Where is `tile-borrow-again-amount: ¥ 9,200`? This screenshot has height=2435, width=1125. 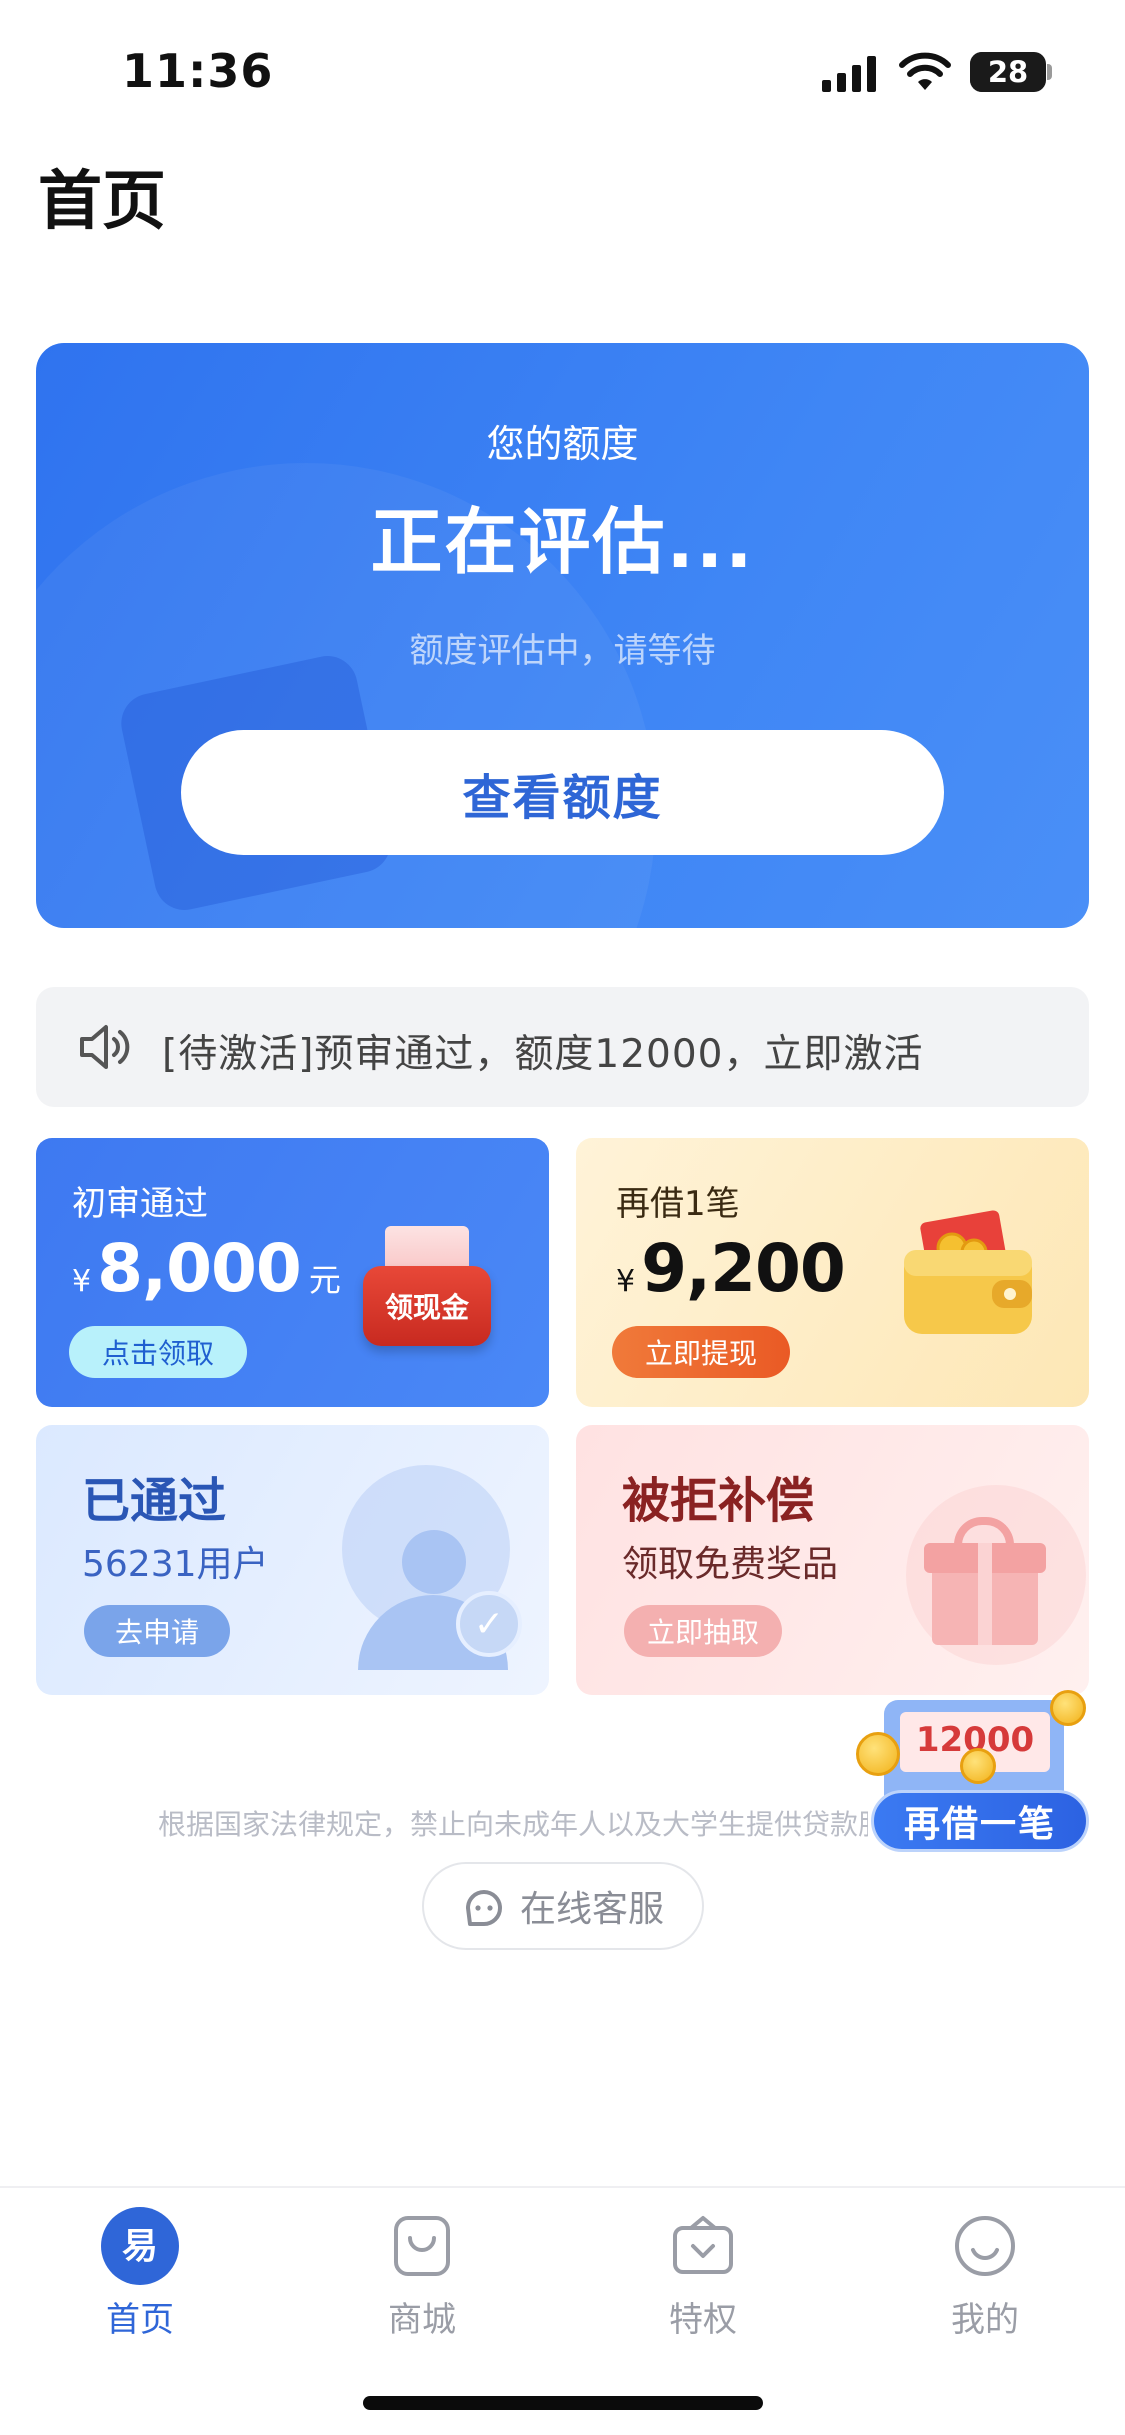
tile-borrow-again-amount: ¥ 9,200 is located at coordinates (731, 1268).